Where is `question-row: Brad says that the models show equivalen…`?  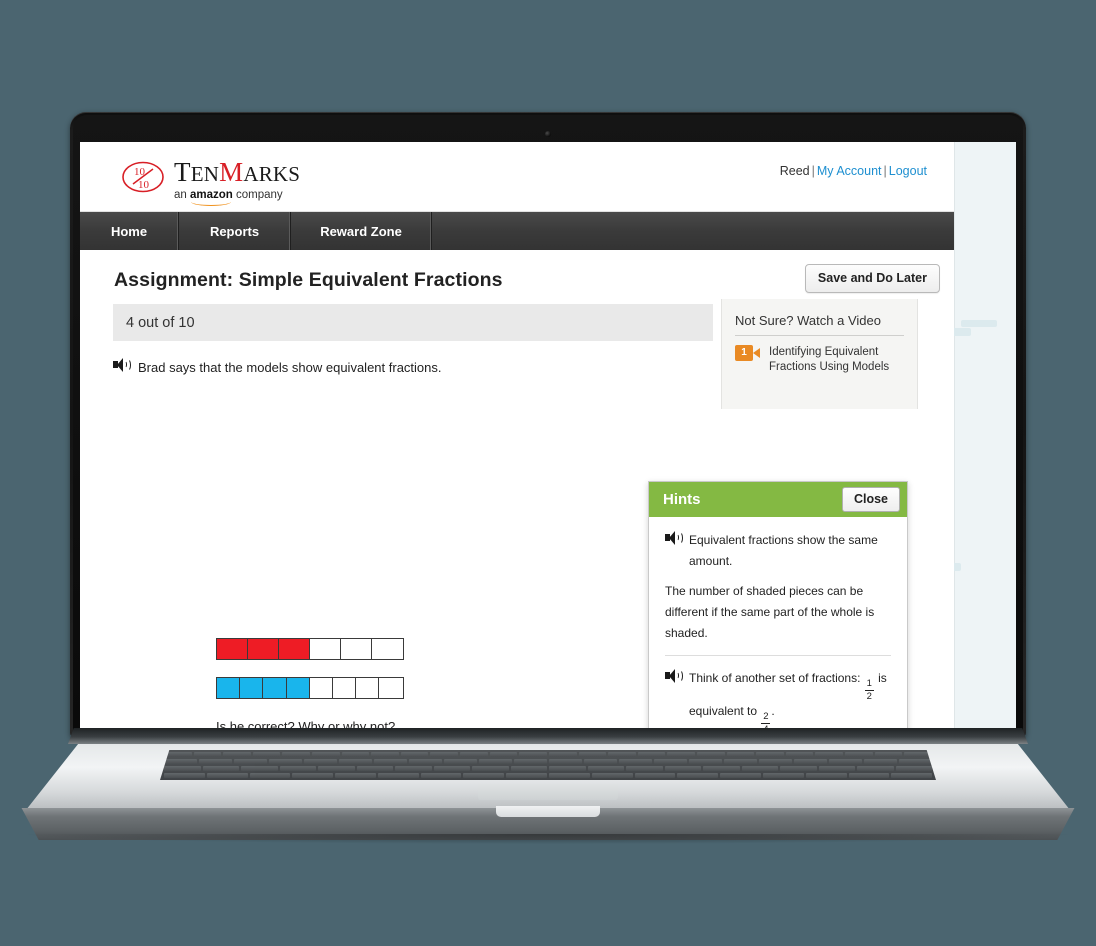 question-row: Brad says that the models show equivalen… is located at coordinates (277, 366).